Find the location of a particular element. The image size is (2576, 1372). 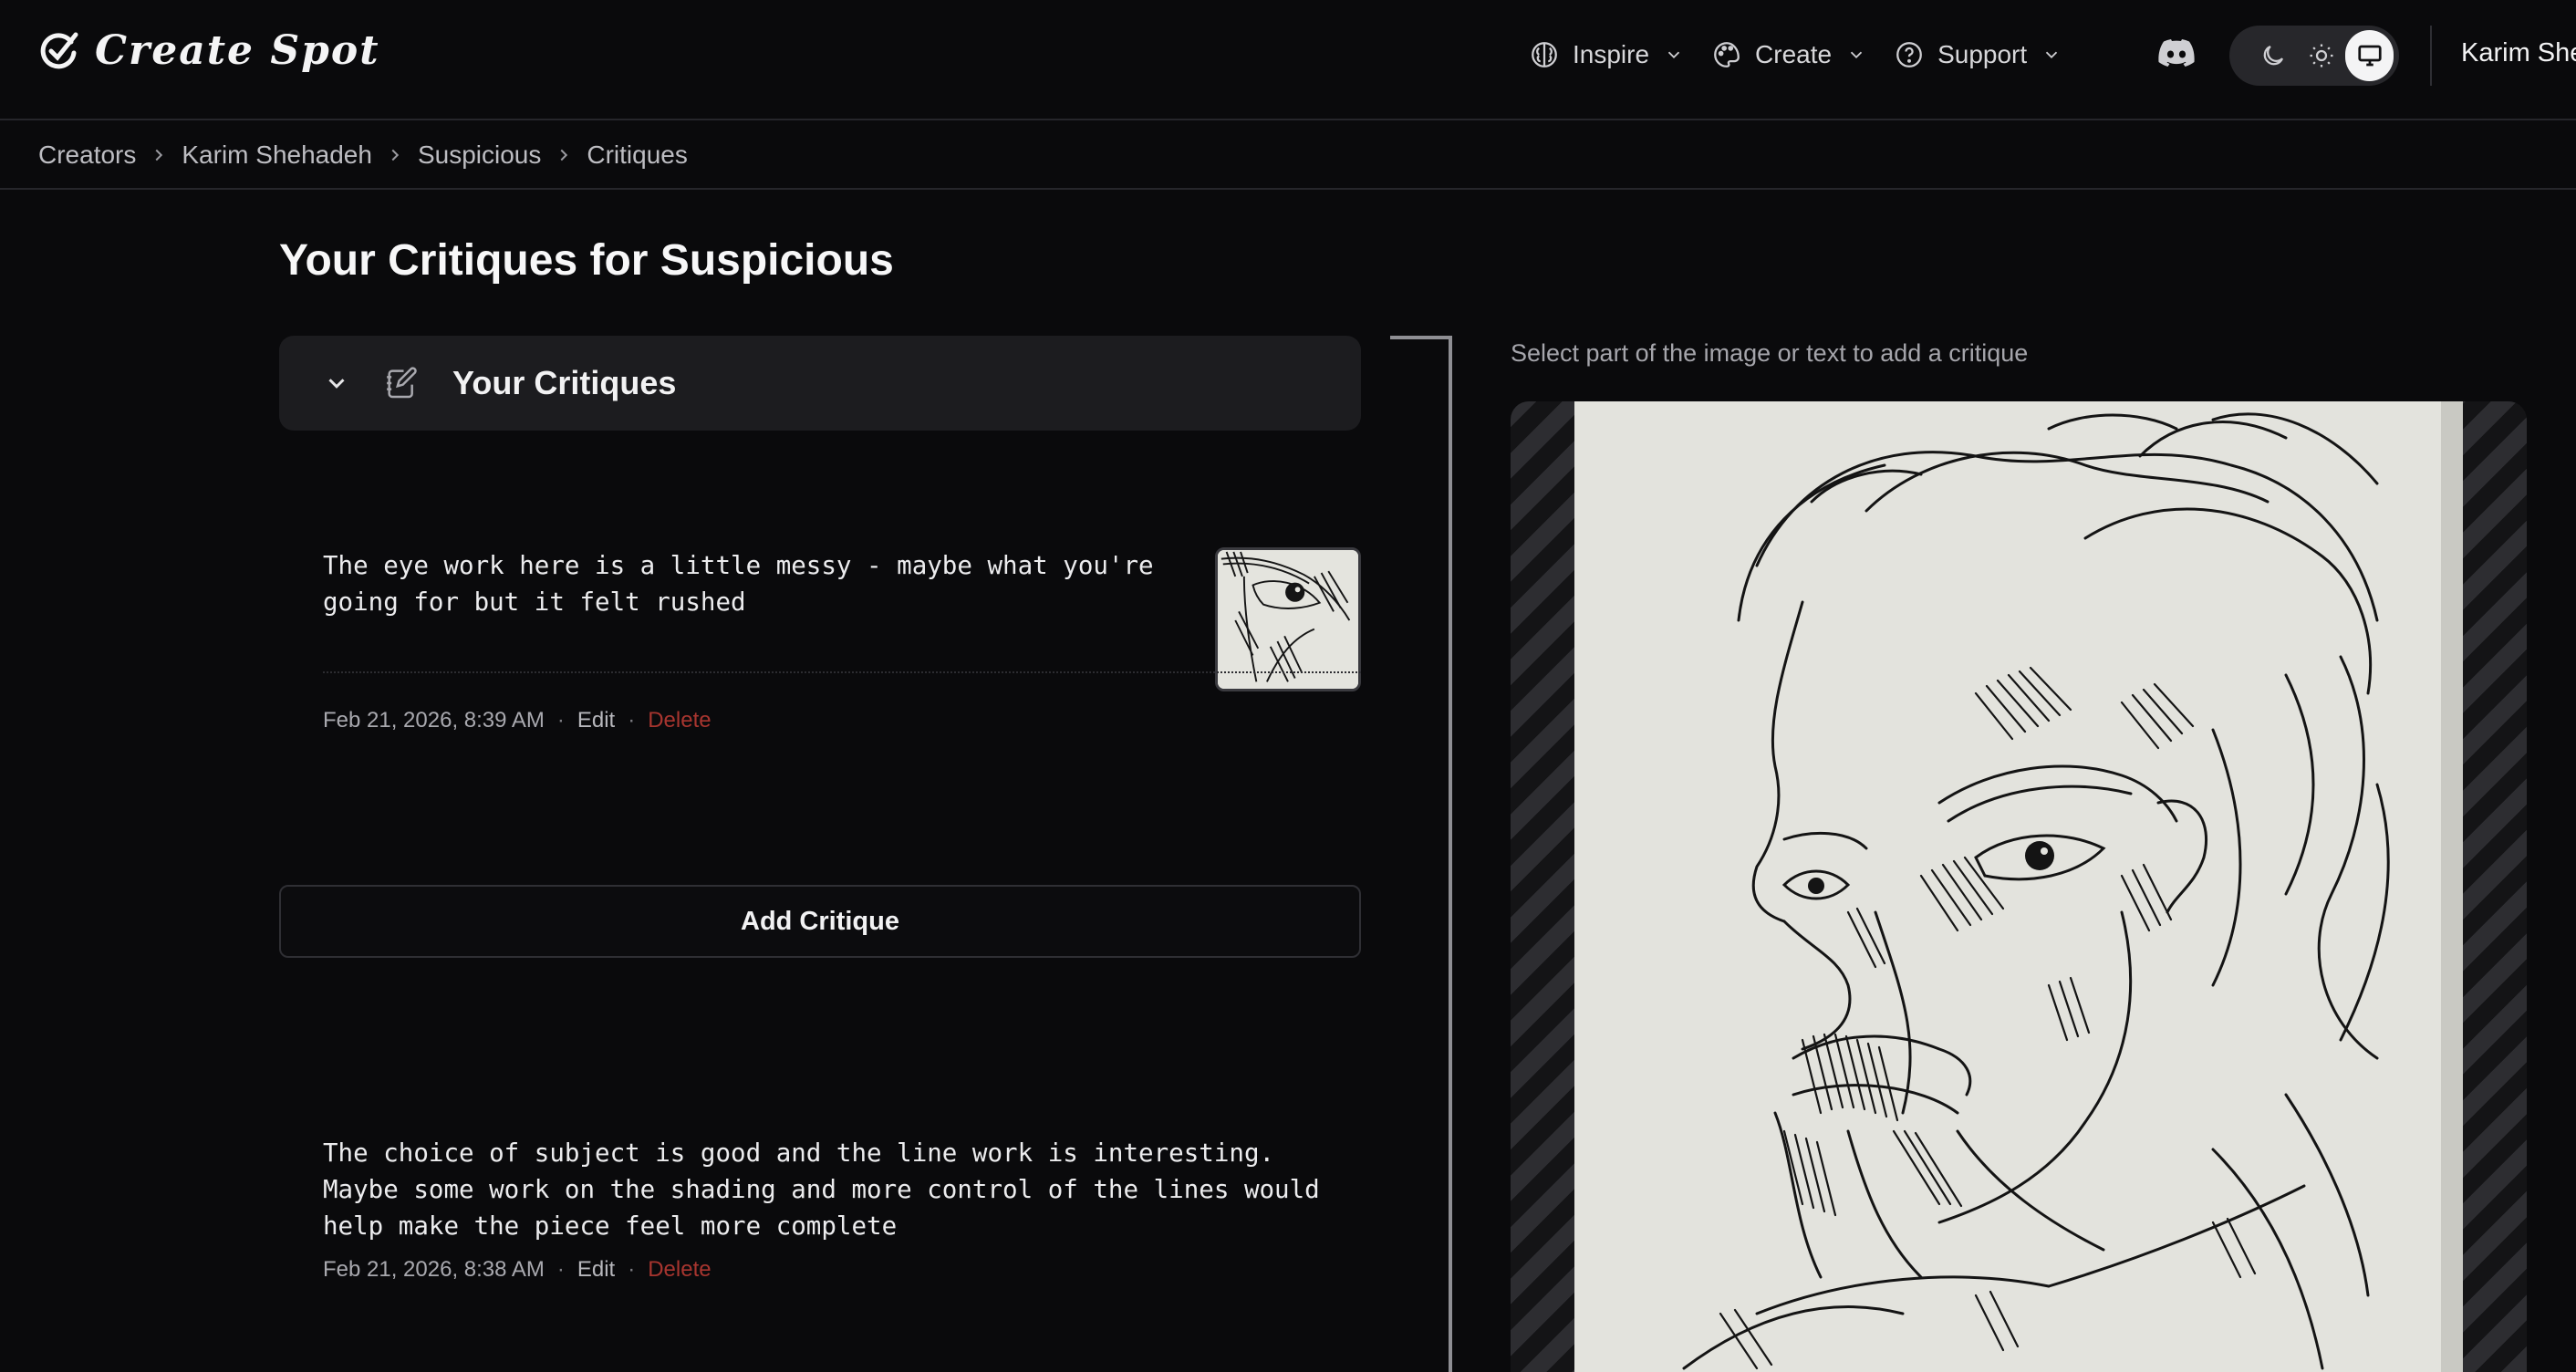

theme-dark-button is located at coordinates (2273, 55).